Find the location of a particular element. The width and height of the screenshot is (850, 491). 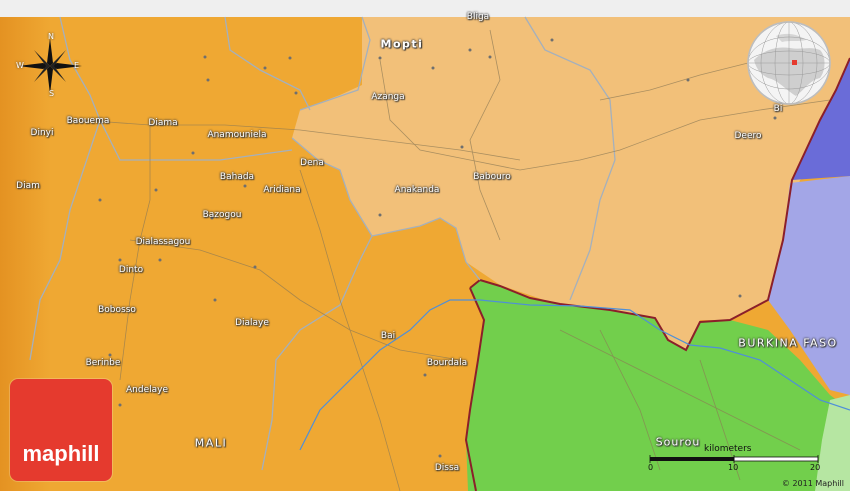

place-label: Diama is located at coordinates (163, 123).